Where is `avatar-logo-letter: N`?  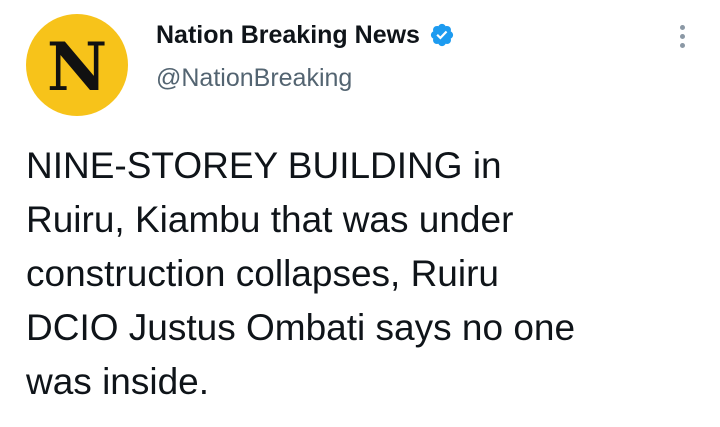 avatar-logo-letter: N is located at coordinates (77, 67).